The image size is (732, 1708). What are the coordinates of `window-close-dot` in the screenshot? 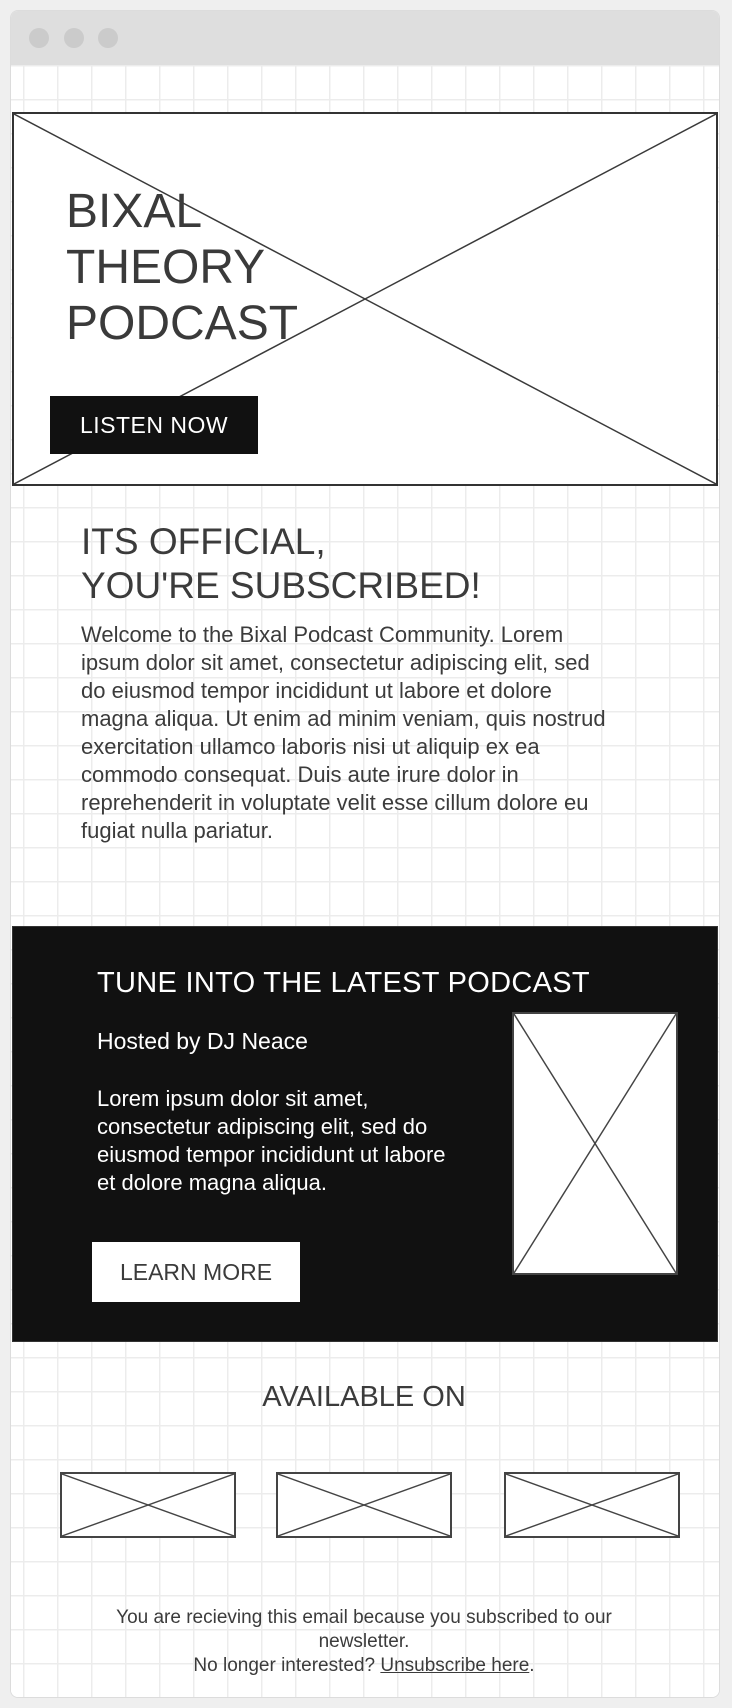 It's located at (39, 38).